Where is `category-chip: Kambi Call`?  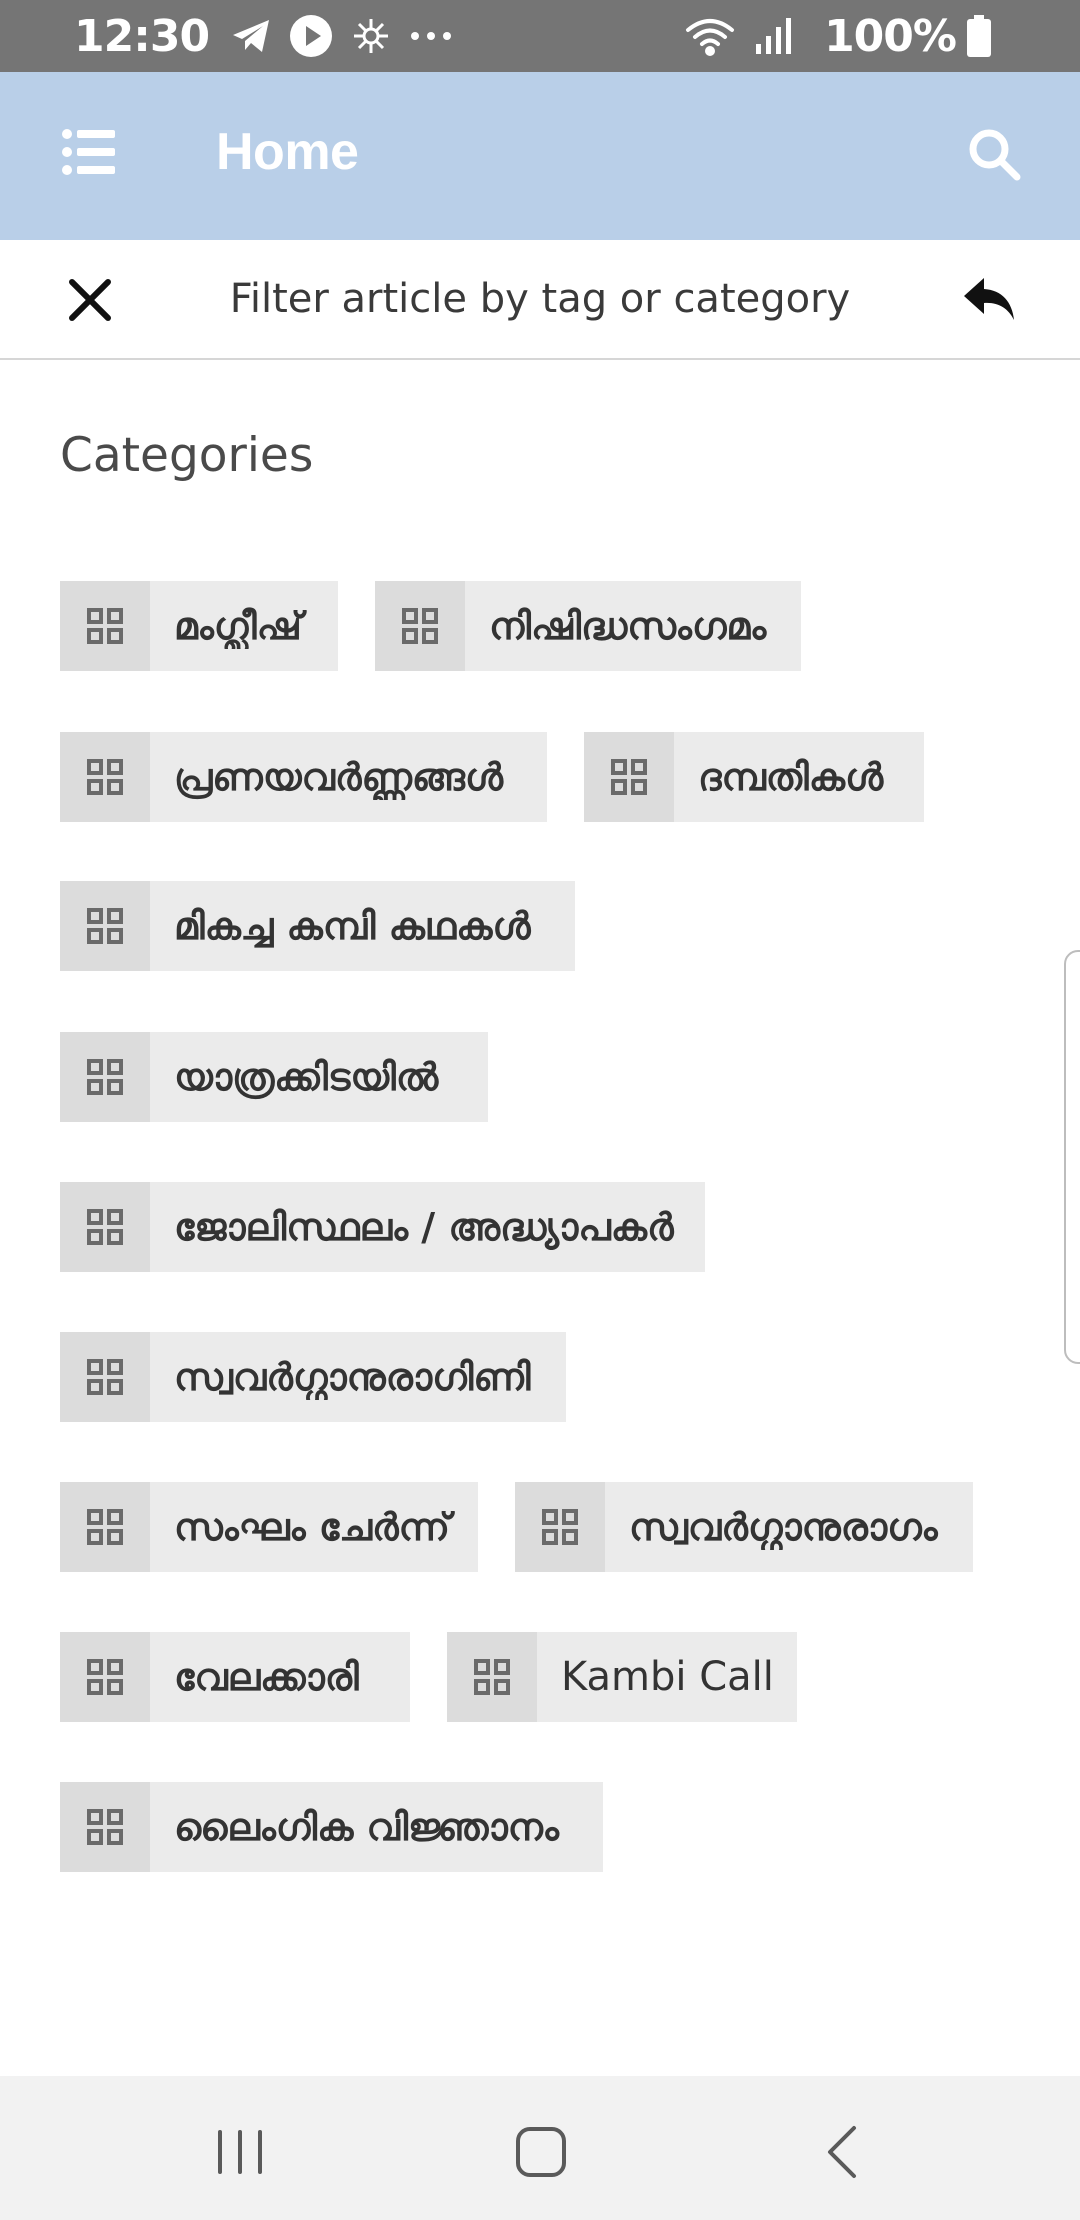
category-chip: Kambi Call is located at coordinates (622, 1677).